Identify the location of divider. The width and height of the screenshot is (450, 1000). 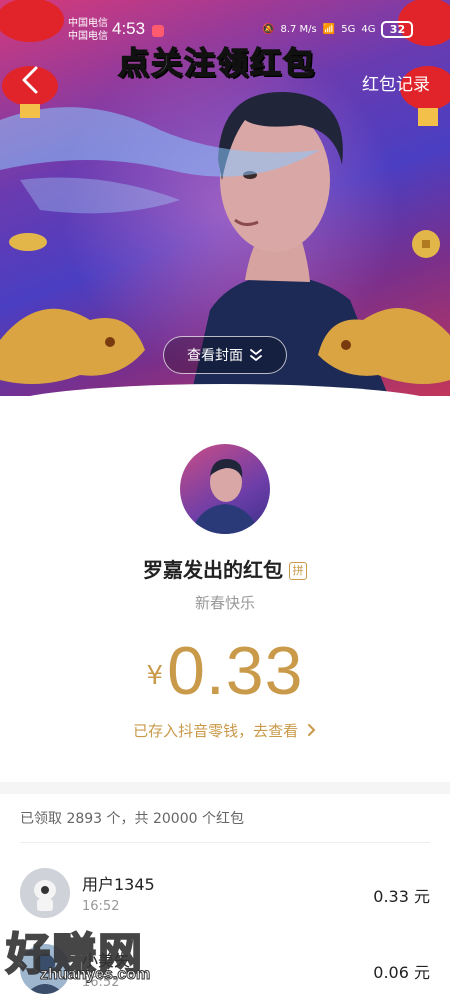
(225, 842).